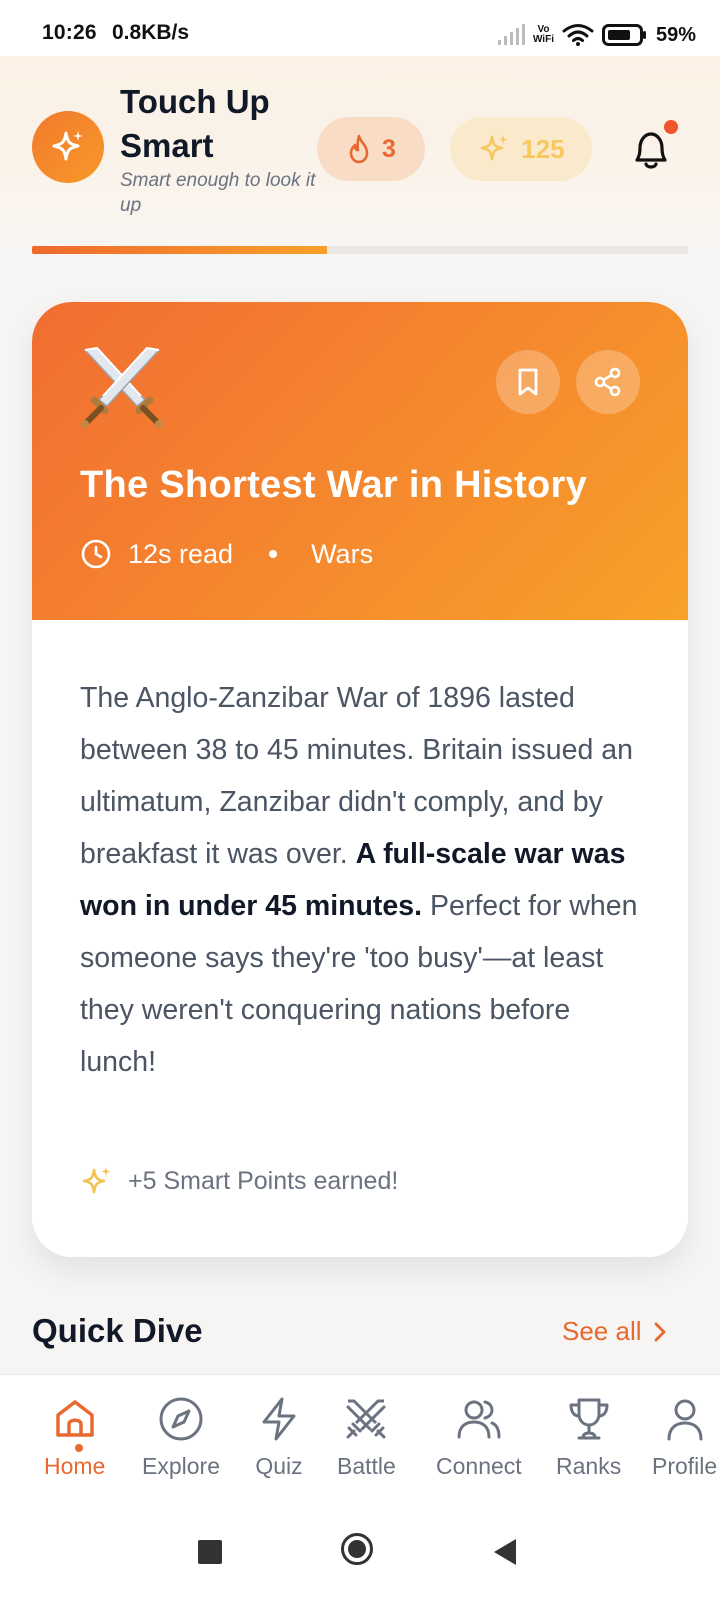  I want to click on quick-dive-heading: Quick Dive, so click(117, 1330).